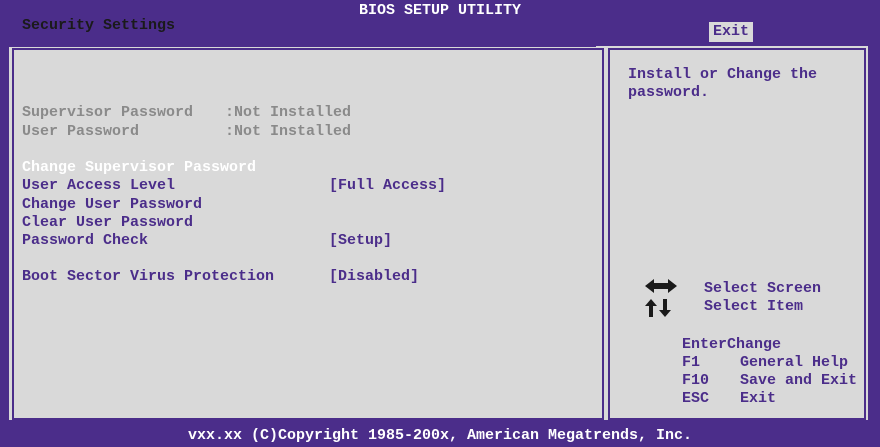 This screenshot has height=447, width=880. I want to click on key-esc: ESC, so click(696, 398).